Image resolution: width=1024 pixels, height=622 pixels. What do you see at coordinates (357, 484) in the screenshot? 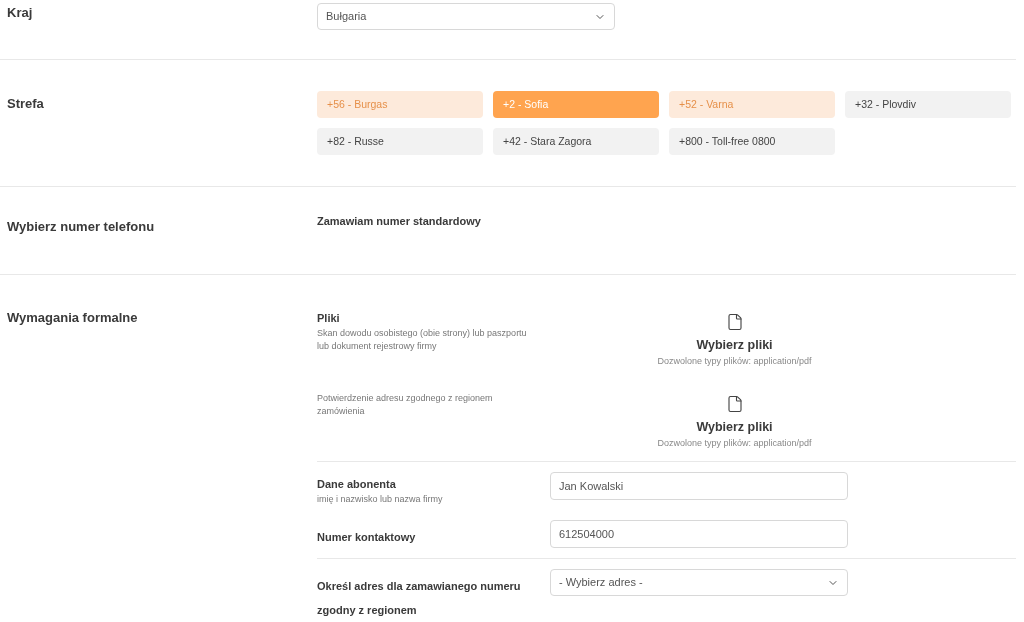
I see `field-label: Dane abonenta` at bounding box center [357, 484].